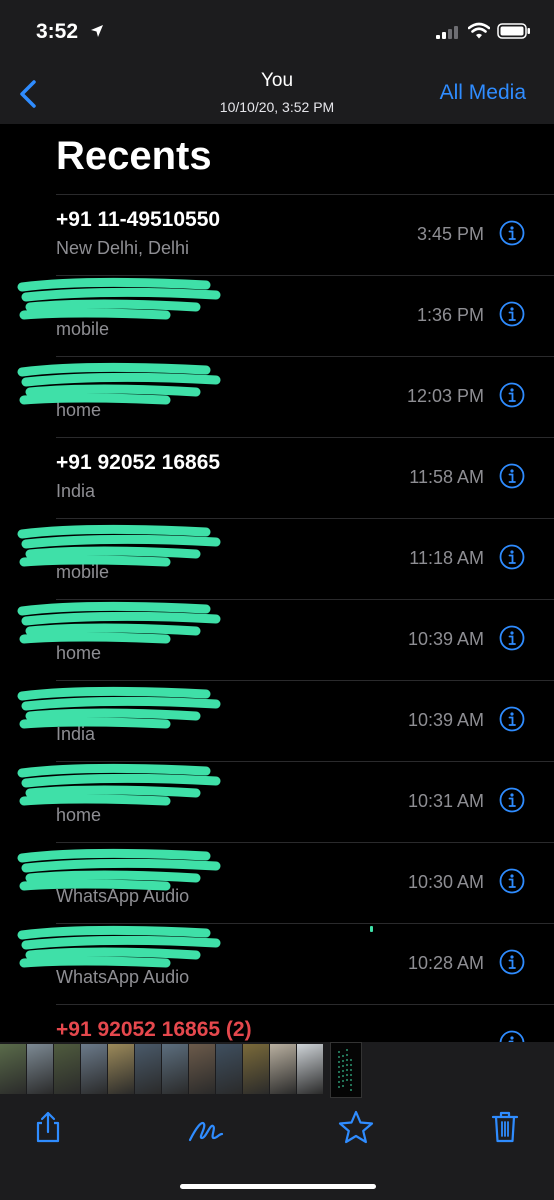 The width and height of the screenshot is (554, 1200). I want to click on call-name: +91 11-49510550, so click(138, 219).